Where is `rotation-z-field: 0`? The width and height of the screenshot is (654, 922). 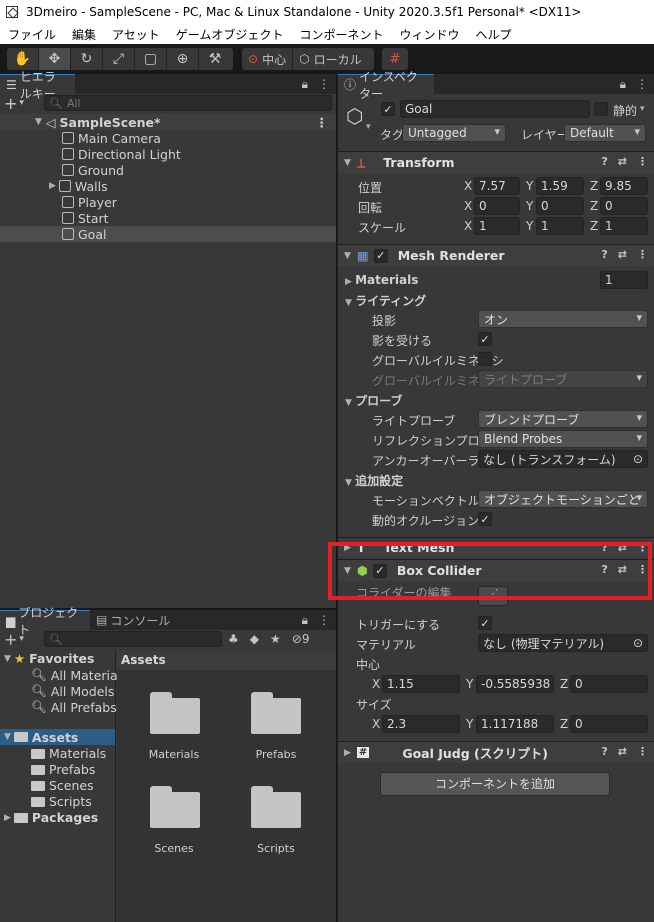
rotation-z-field: 0 is located at coordinates (624, 206).